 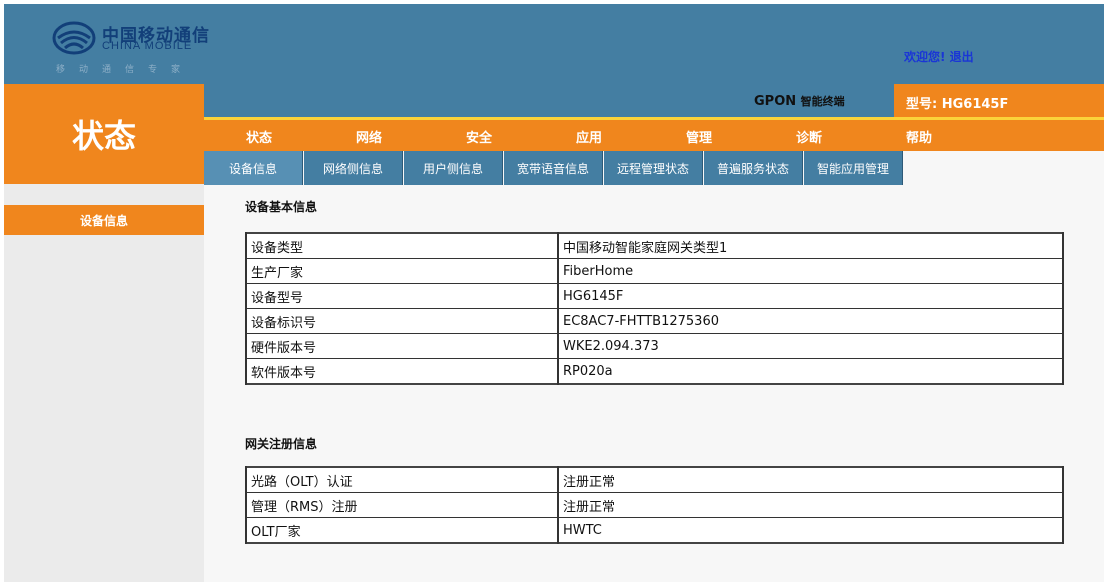 I want to click on main-nav: 状态 网络 安全 应用 管理 诊断 帮助, so click(x=654, y=135).